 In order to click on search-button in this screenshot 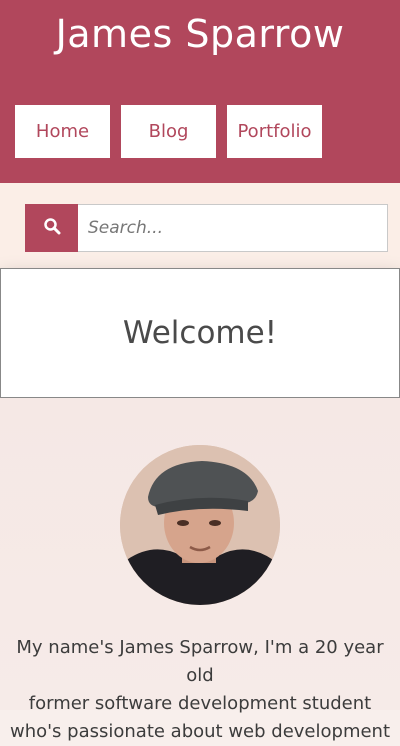, I will do `click(51, 228)`.